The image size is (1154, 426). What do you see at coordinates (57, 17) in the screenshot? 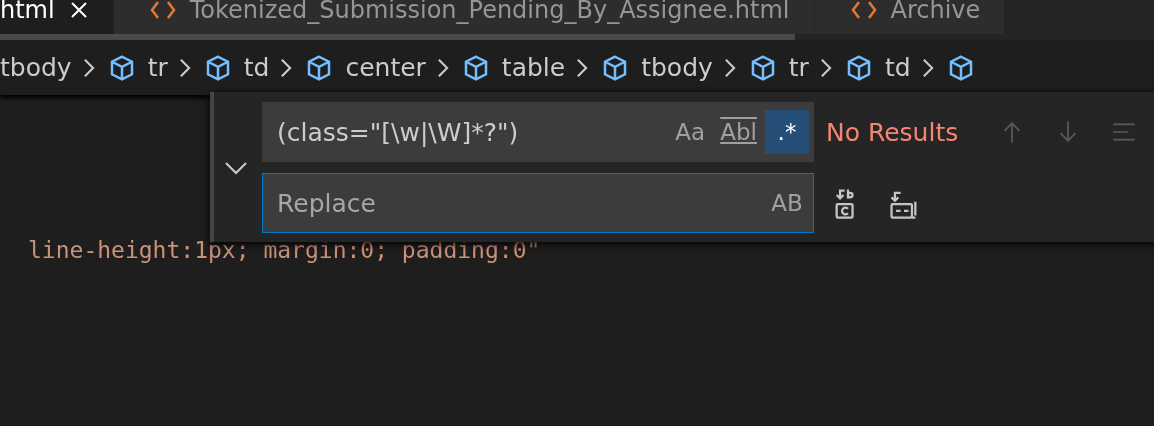
I see `editor-tab: html` at bounding box center [57, 17].